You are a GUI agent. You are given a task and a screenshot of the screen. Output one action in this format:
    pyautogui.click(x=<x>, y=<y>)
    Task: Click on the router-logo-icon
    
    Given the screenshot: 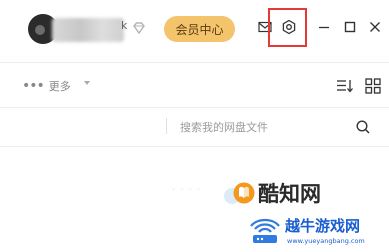 What is the action you would take?
    pyautogui.click(x=265, y=230)
    